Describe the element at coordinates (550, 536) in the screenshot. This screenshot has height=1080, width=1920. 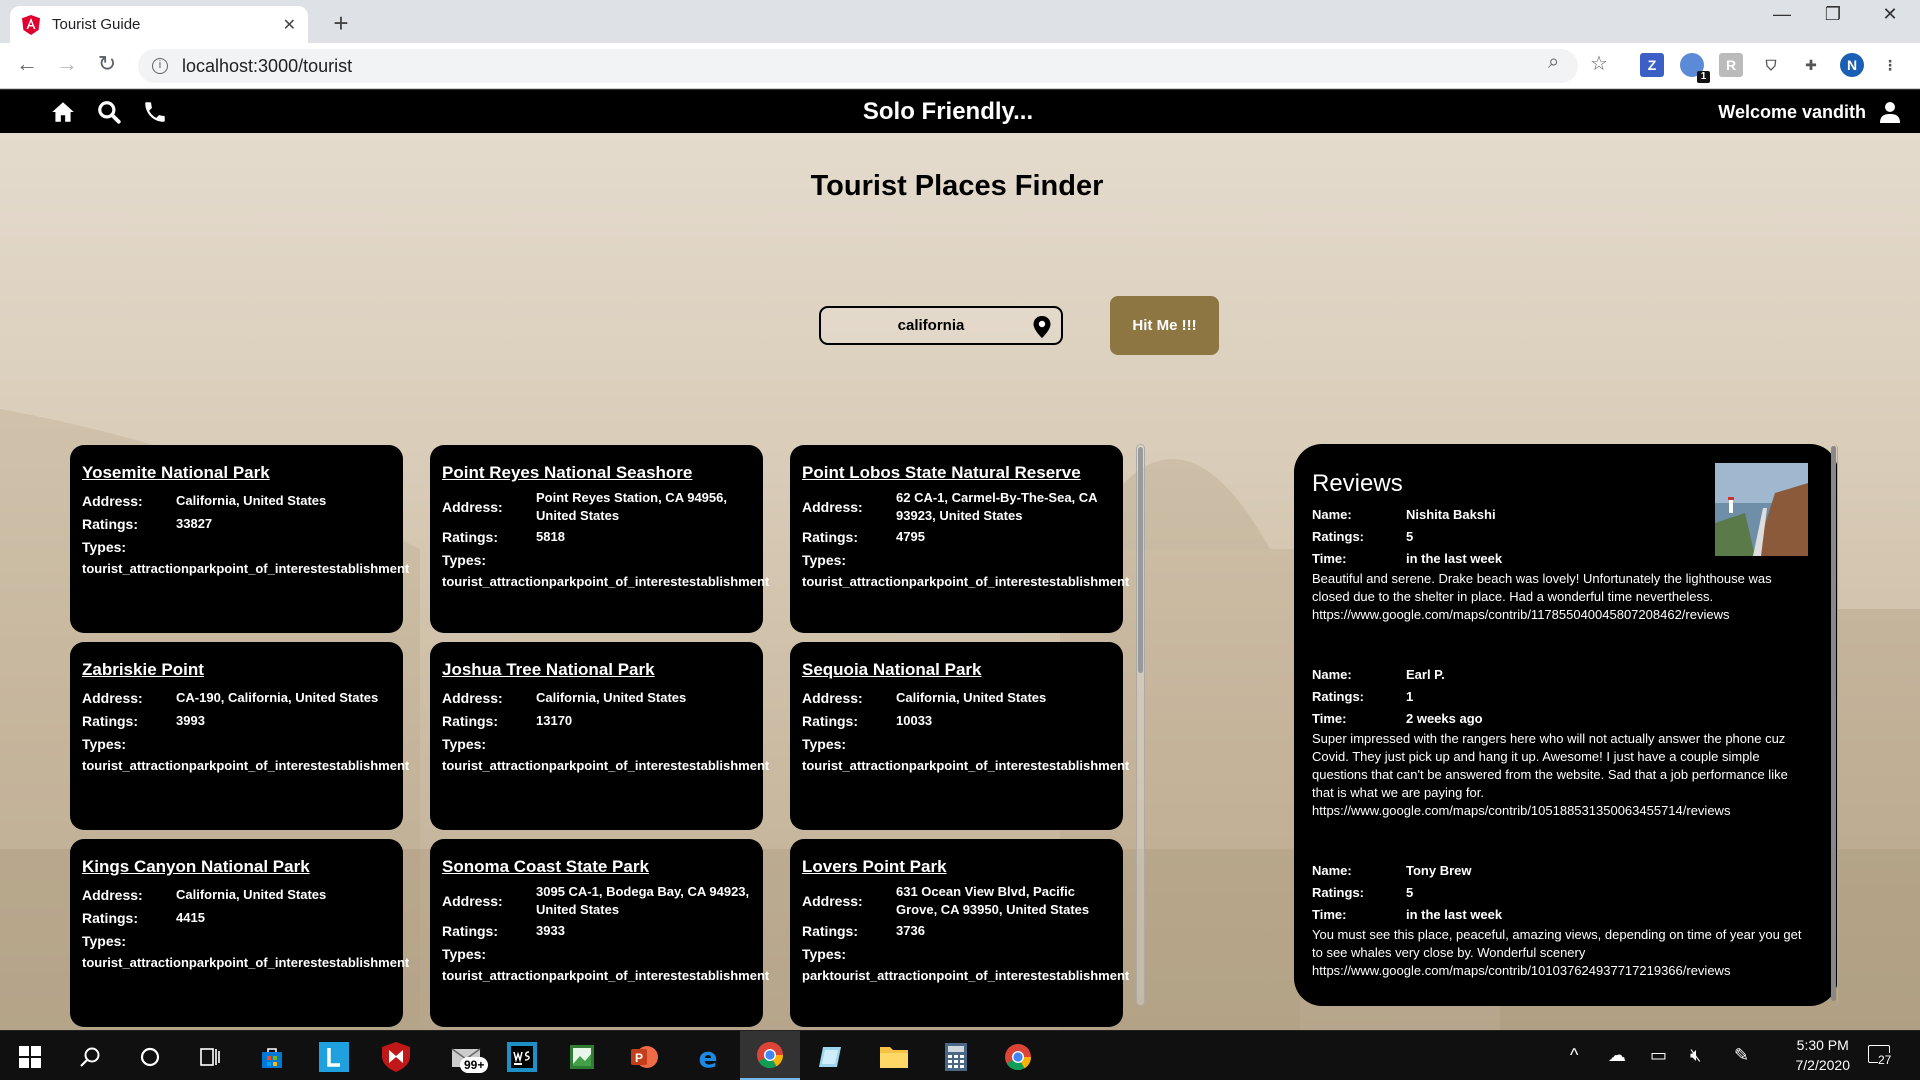
I see `ratings-value: 5818` at that location.